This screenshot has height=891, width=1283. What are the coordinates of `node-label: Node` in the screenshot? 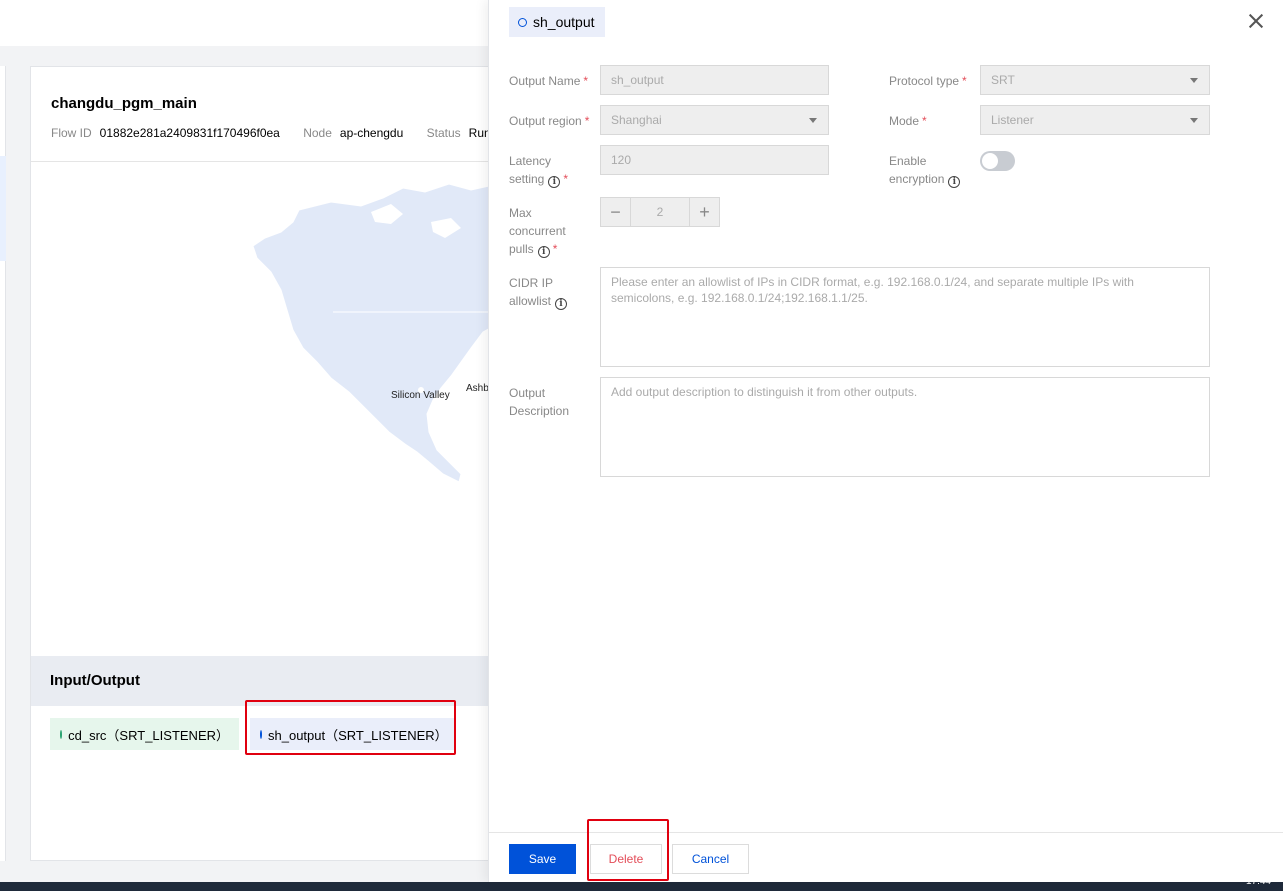 It's located at (317, 133).